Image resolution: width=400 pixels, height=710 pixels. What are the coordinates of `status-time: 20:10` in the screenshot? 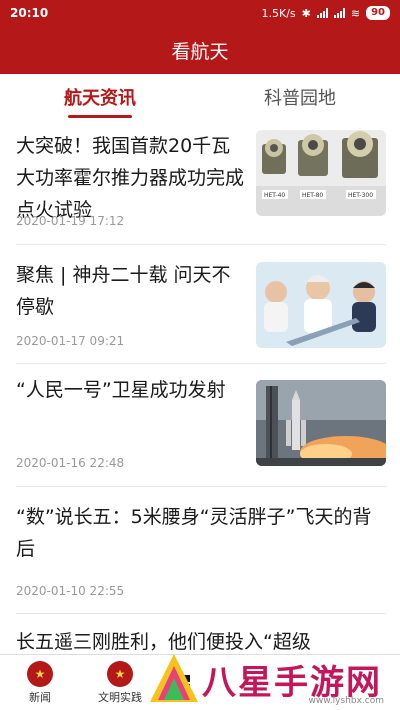 It's located at (29, 13).